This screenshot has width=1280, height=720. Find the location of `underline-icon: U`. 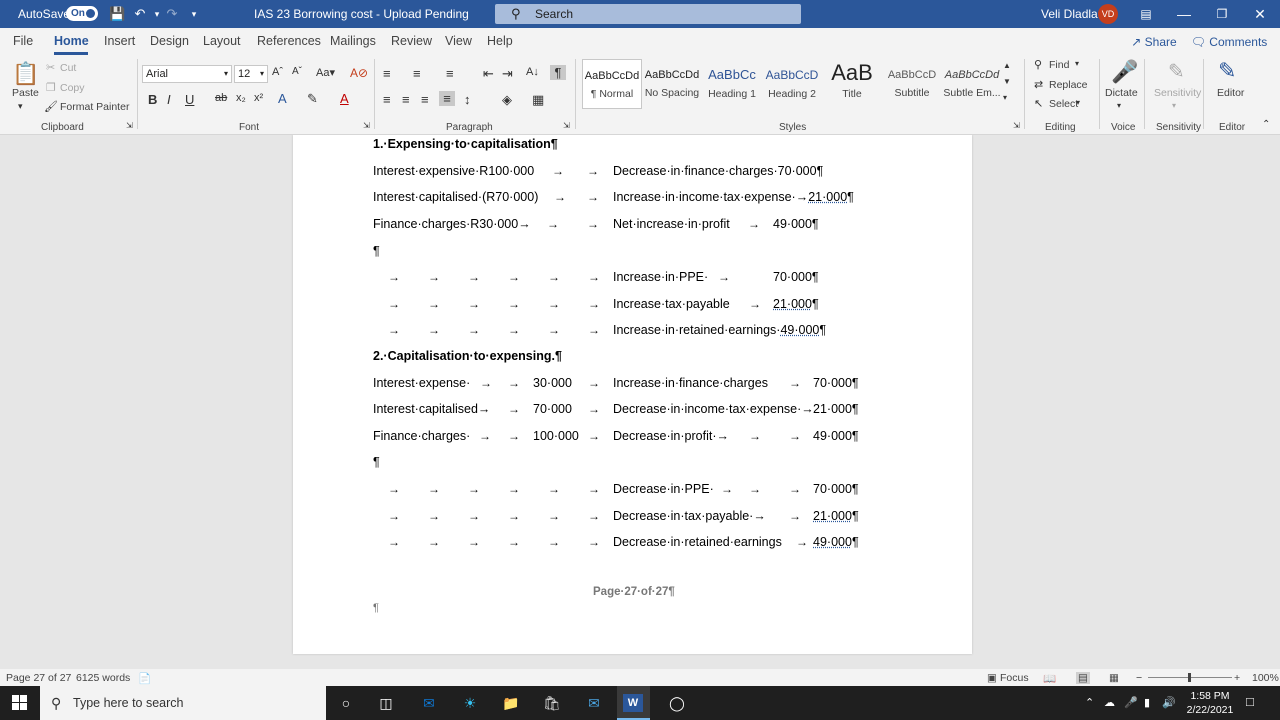

underline-icon: U is located at coordinates (189, 99).